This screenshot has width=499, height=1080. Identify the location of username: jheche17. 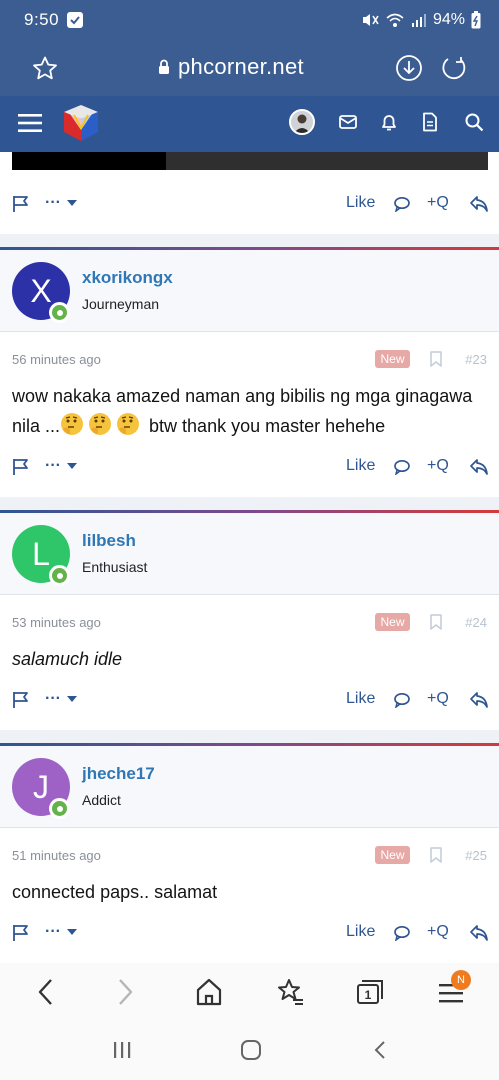
(118, 774).